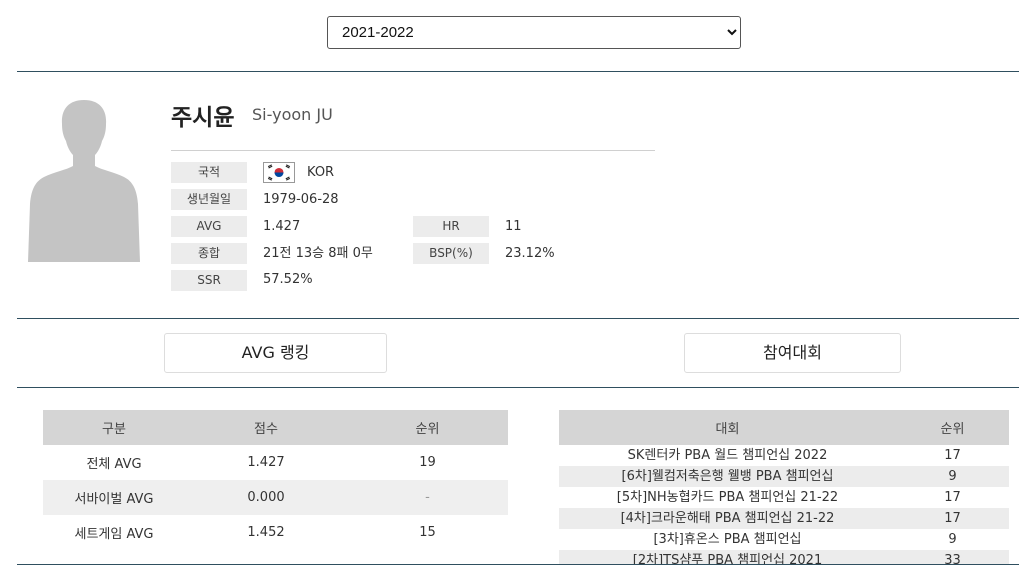 The height and width of the screenshot is (572, 1019). Describe the element at coordinates (292, 114) in the screenshot. I see `player-name-english: Si-yoon JU` at that location.